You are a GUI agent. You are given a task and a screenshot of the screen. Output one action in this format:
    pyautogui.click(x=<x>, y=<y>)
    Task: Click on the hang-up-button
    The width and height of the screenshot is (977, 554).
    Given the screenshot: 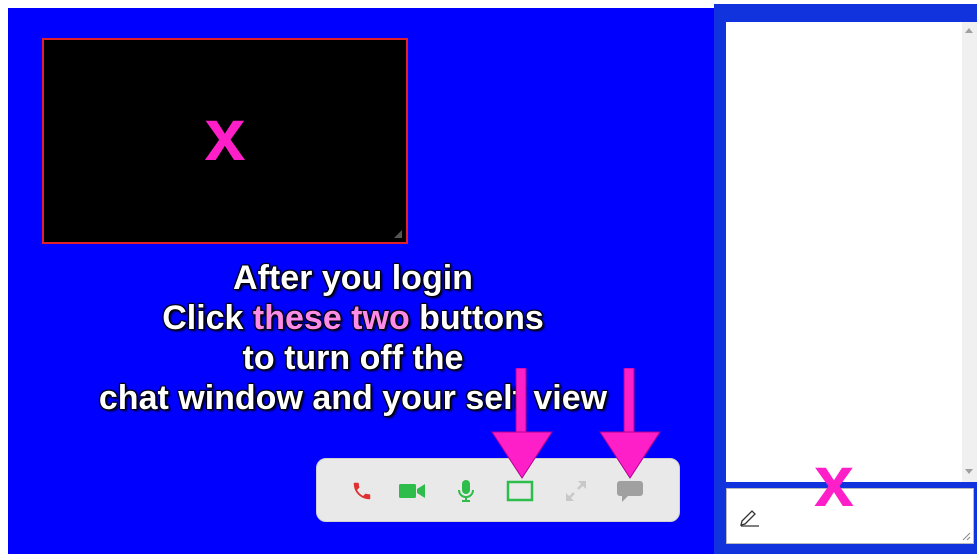 What is the action you would take?
    pyautogui.click(x=362, y=491)
    